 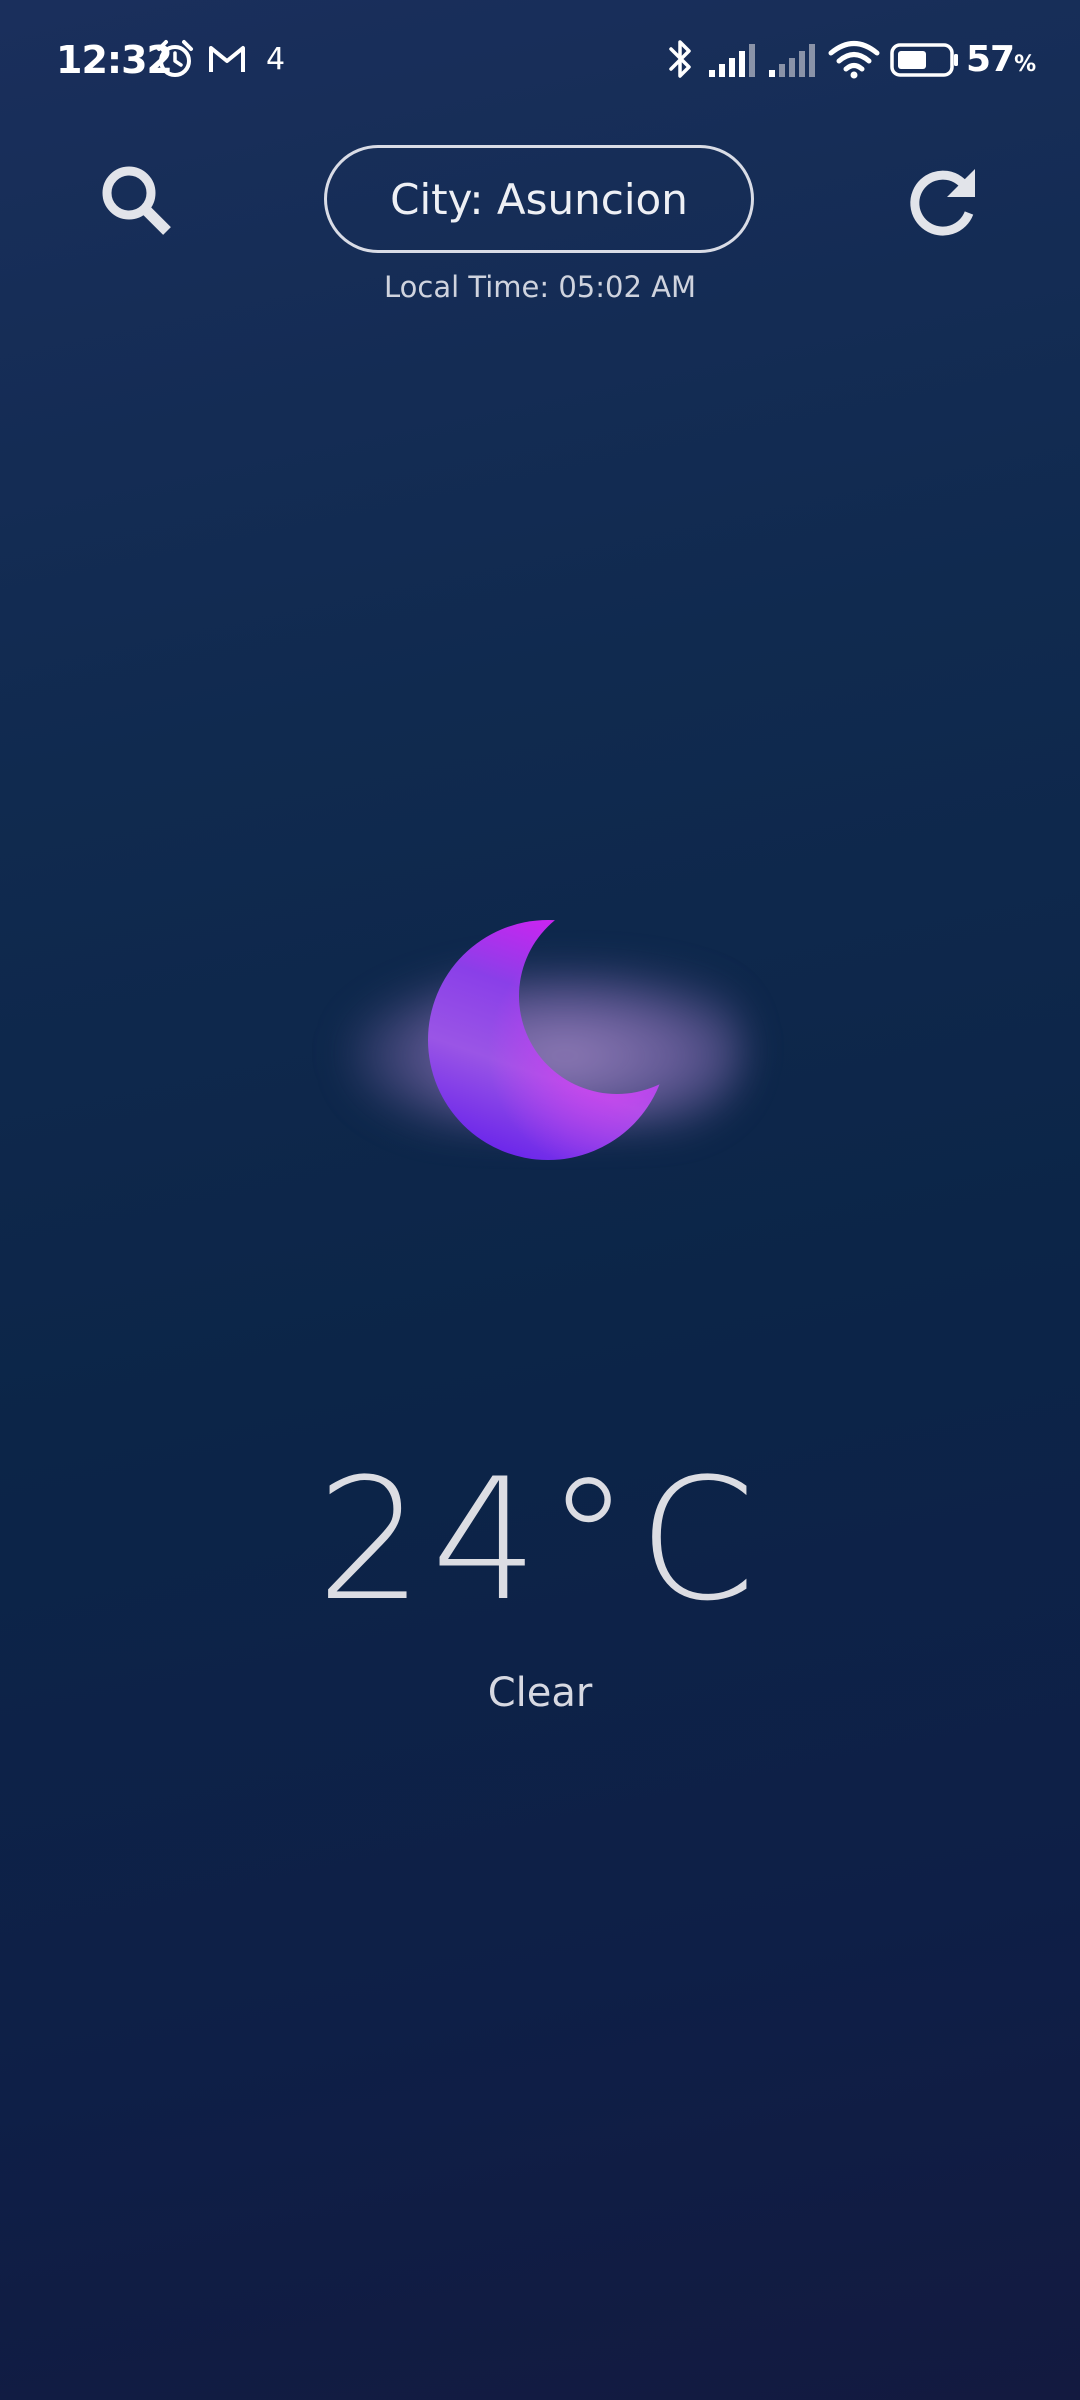 What do you see at coordinates (1001, 59) in the screenshot?
I see `battery-percent: 57%` at bounding box center [1001, 59].